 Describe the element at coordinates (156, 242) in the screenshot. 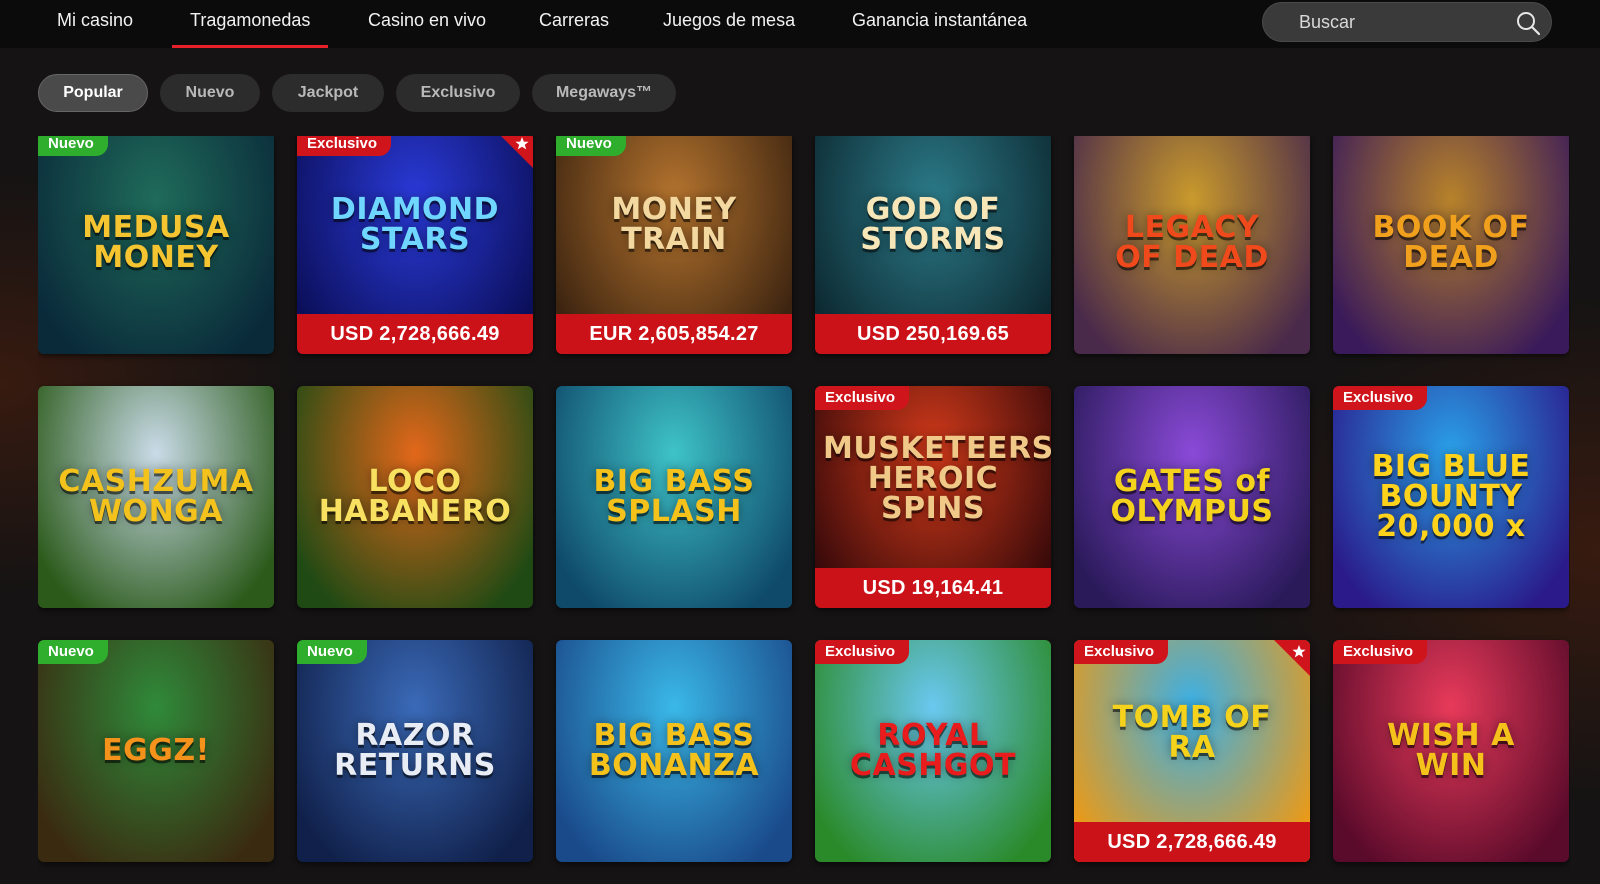

I see `game-title: MEDUSA MONEY` at that location.